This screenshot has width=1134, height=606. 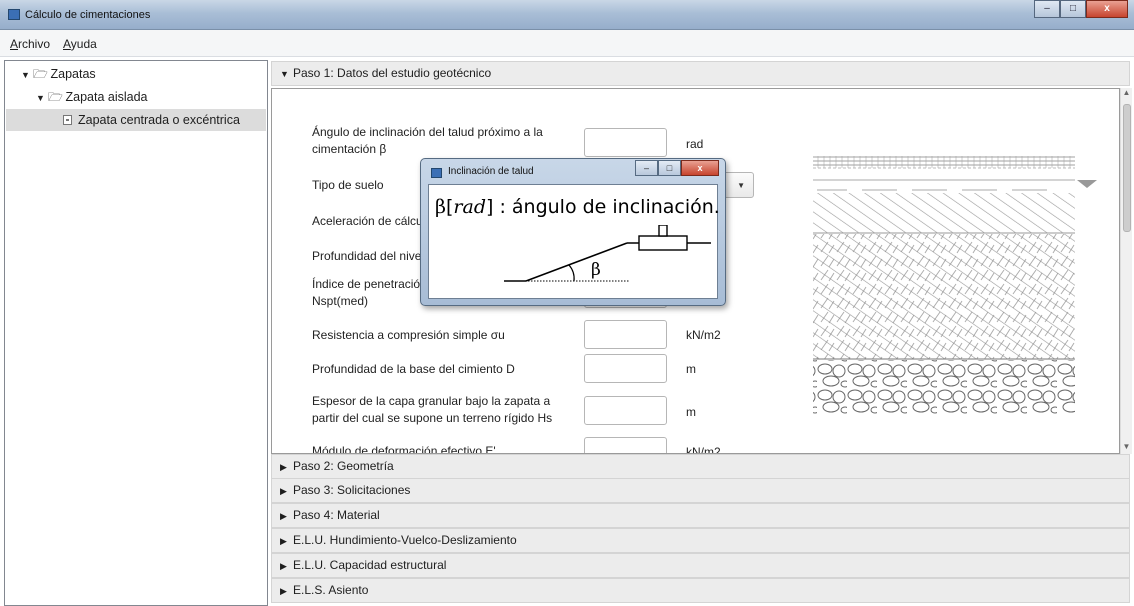 I want to click on step2-header: ▶ Paso 2: Geometría, so click(x=700, y=466).